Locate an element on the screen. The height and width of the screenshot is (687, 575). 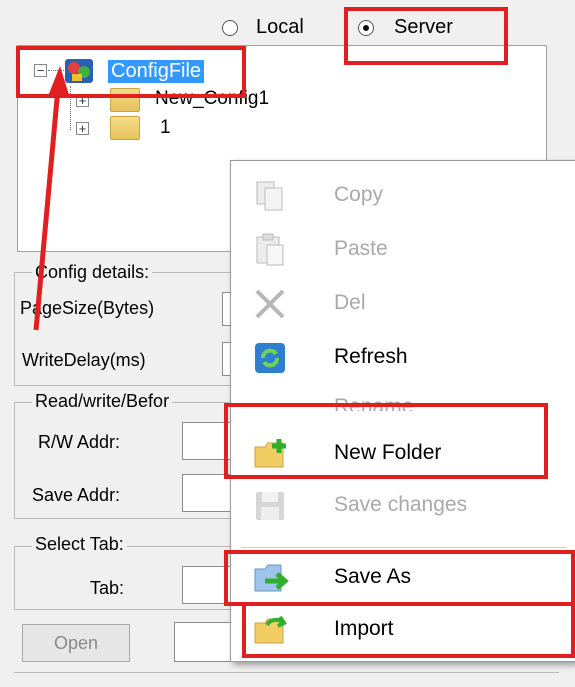
menu-separator is located at coordinates (403, 547).